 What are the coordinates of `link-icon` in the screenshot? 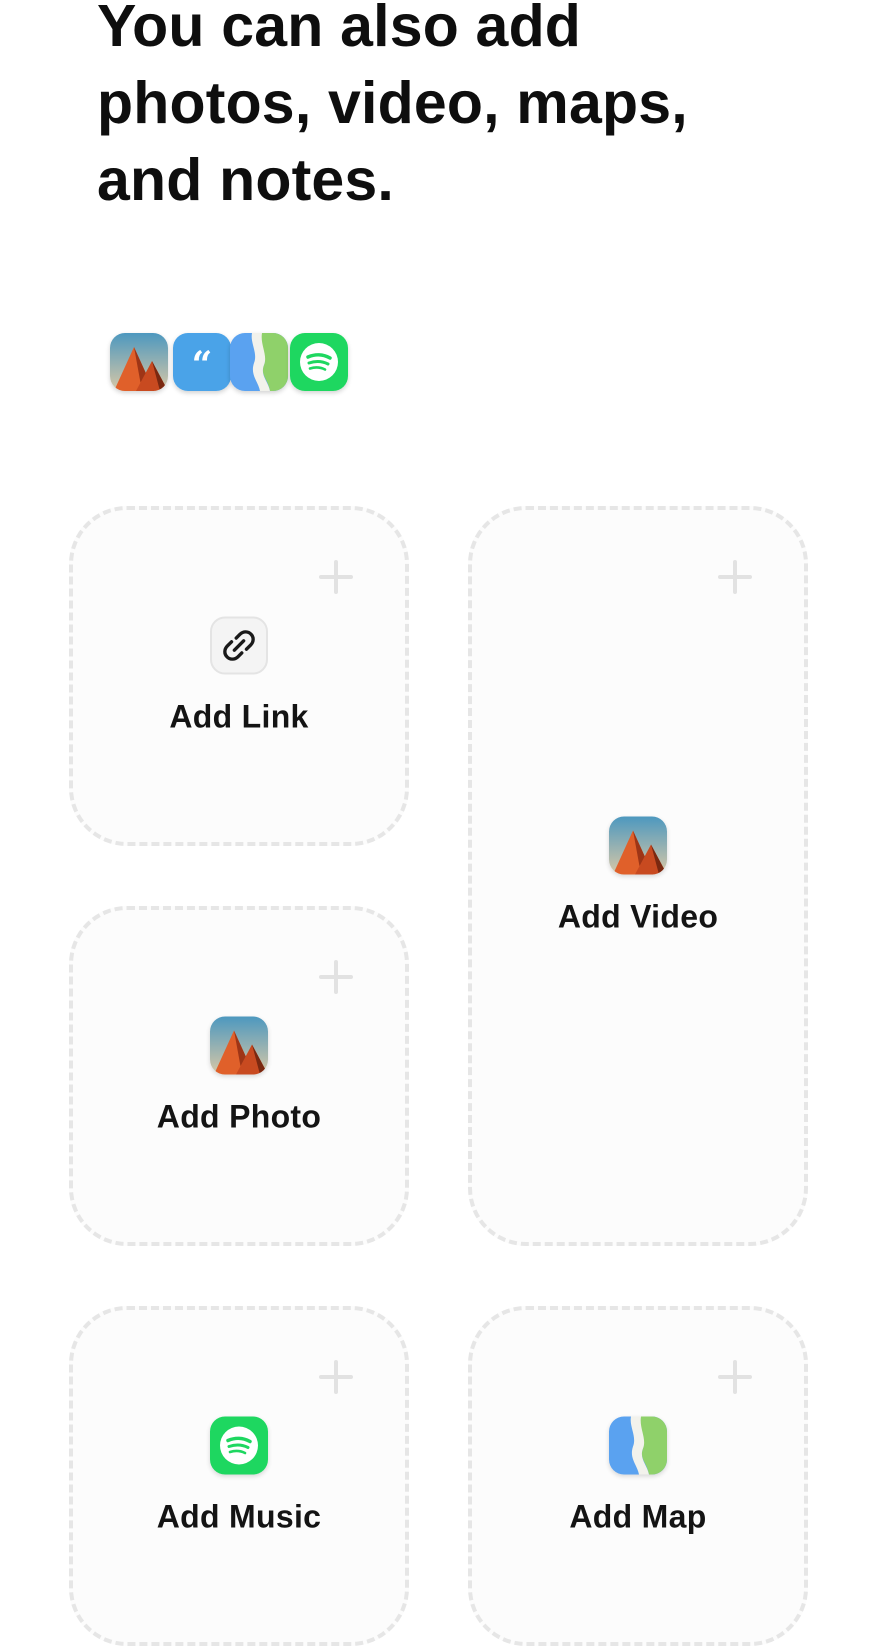 It's located at (239, 645).